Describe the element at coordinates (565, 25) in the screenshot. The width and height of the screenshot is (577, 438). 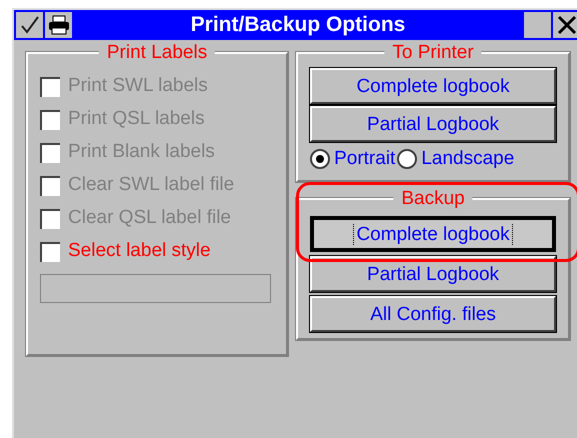
I see `close-icon` at that location.